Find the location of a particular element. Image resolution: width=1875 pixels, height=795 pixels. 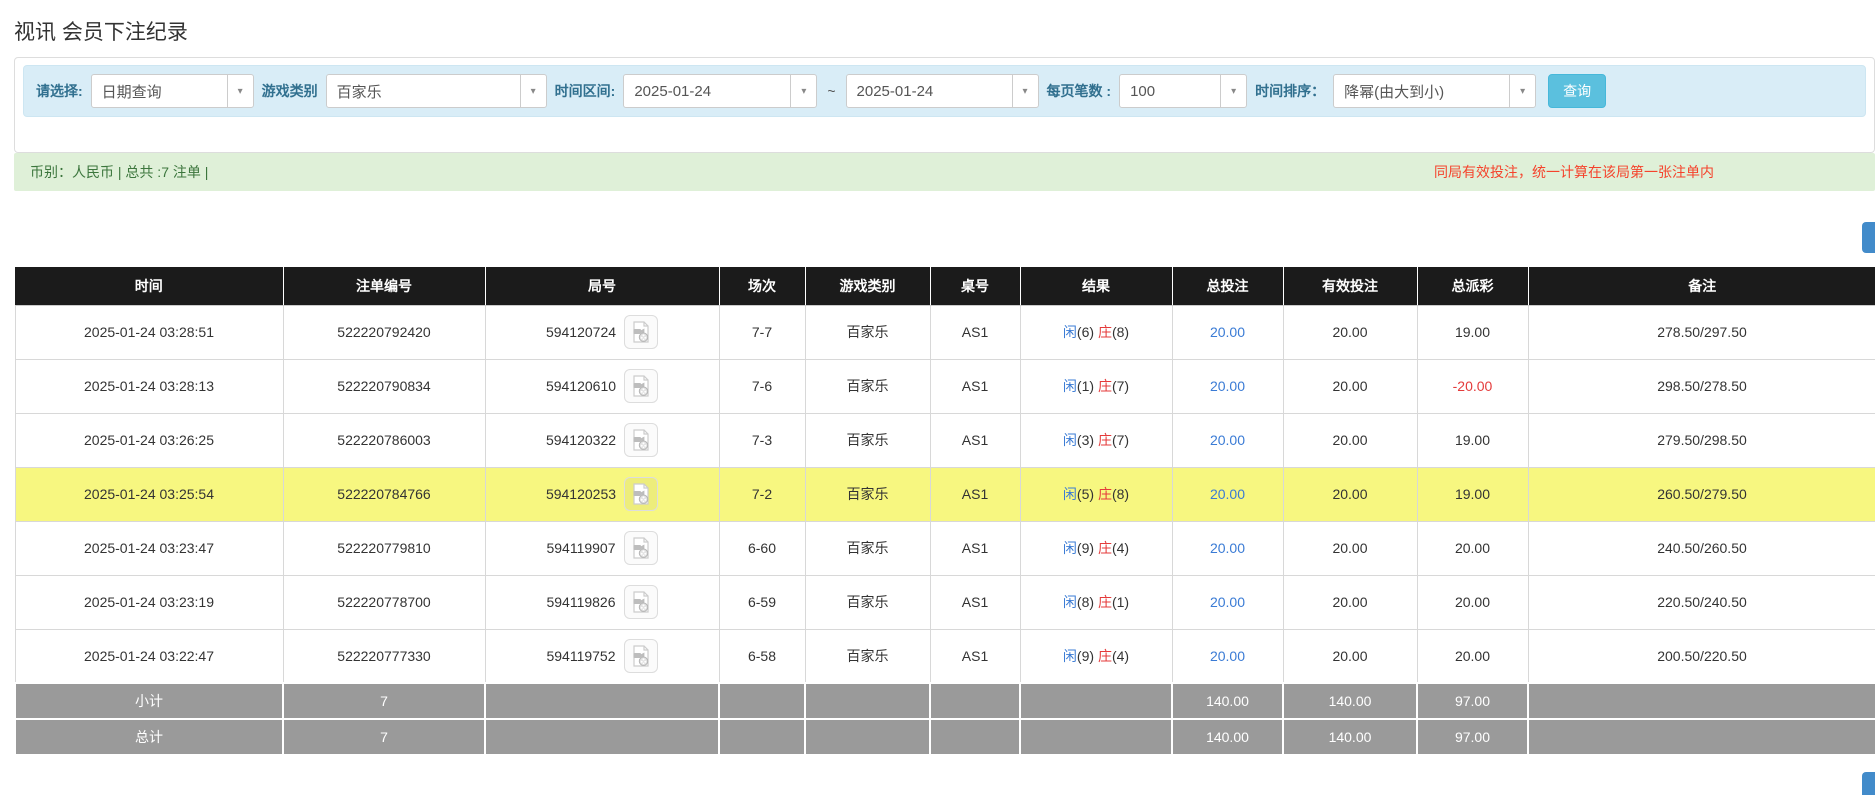

partial-edge-button-bottom is located at coordinates (1868, 783).